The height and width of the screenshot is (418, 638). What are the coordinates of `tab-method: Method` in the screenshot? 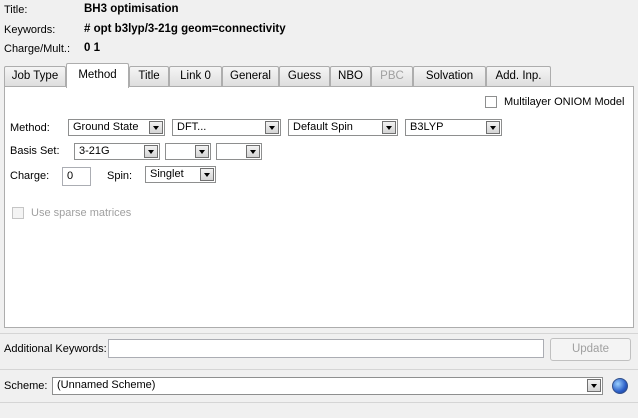 It's located at (97, 75).